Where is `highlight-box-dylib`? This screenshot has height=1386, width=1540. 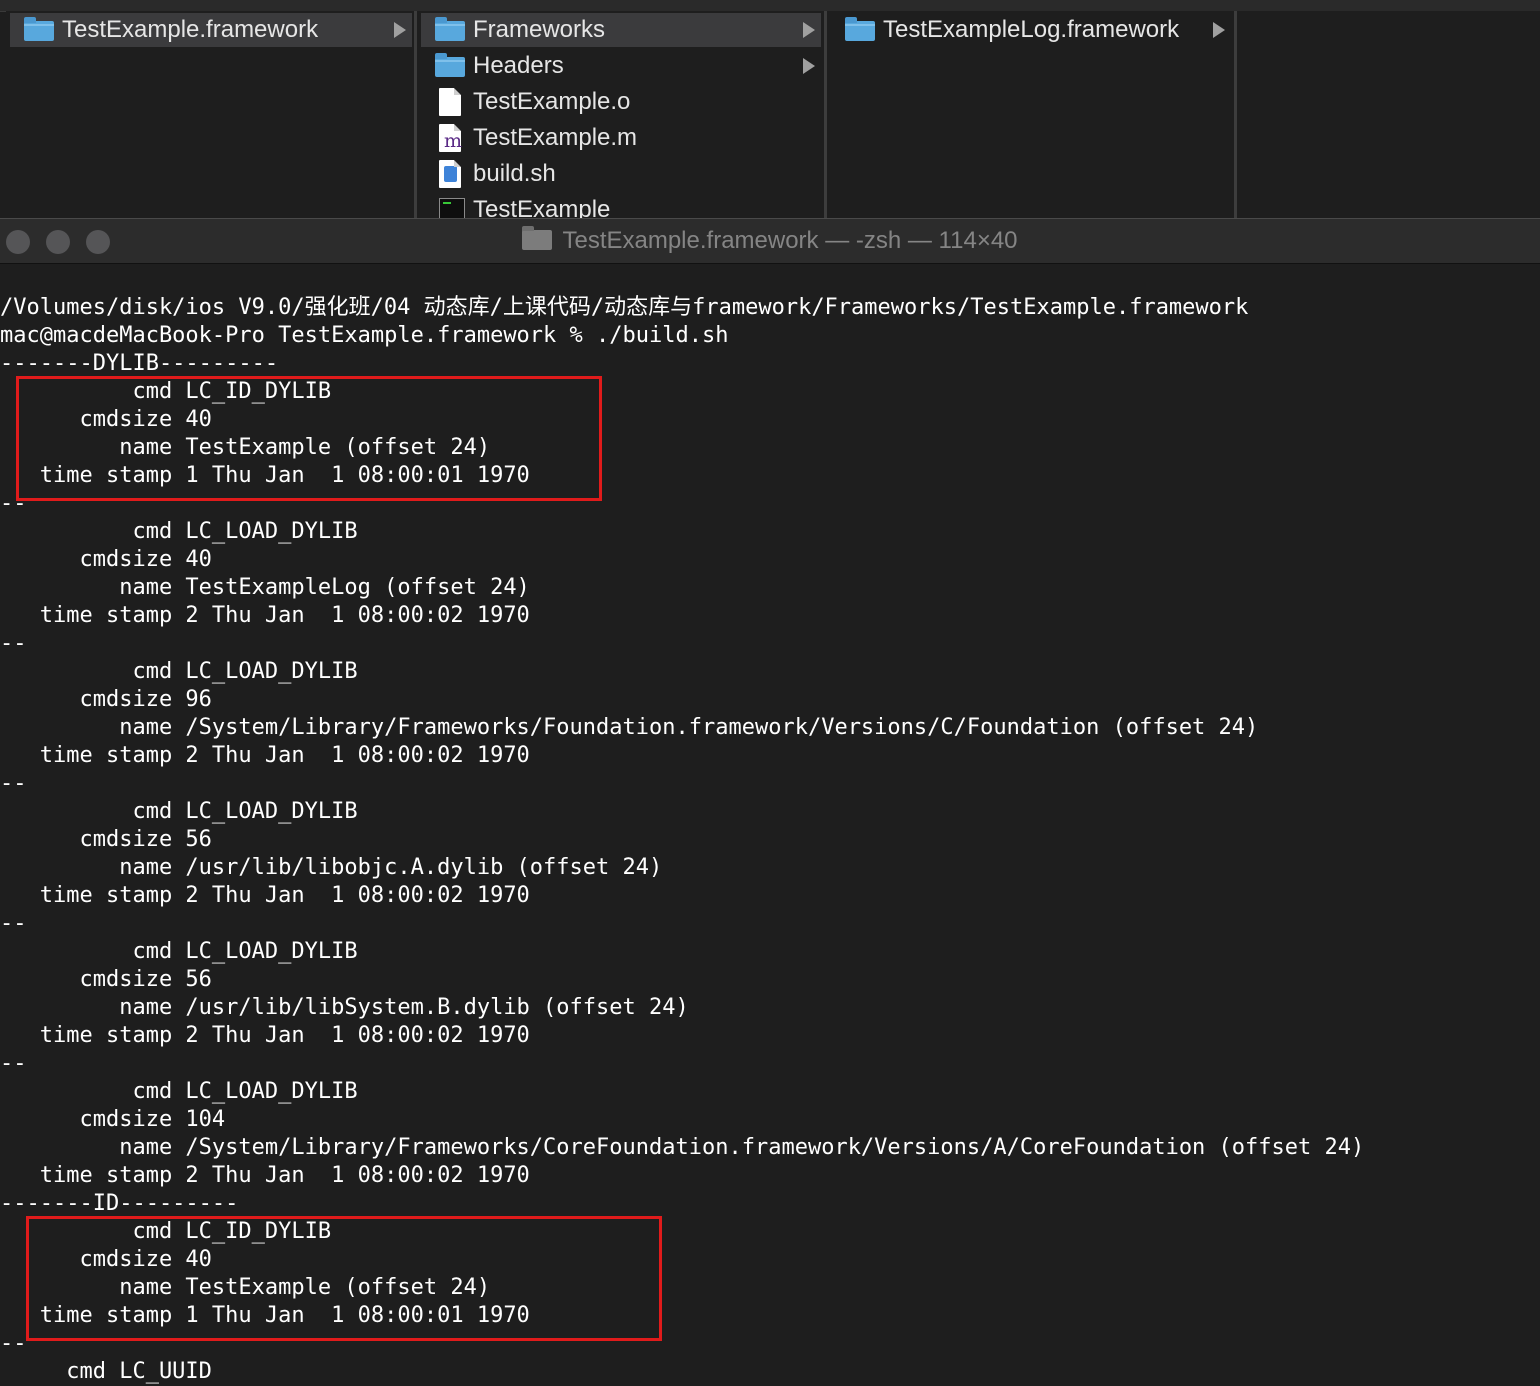 highlight-box-dylib is located at coordinates (309, 438).